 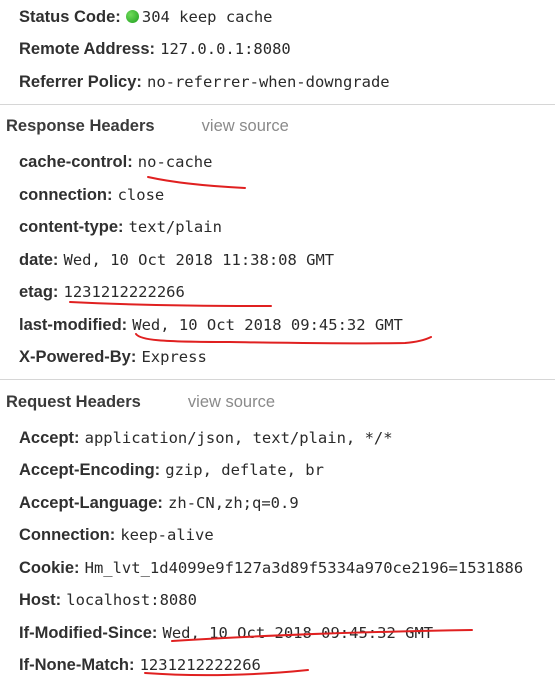 I want to click on response-header-row: date: Wed, 10 Oct 2018 11:38:08 GMT, so click(x=176, y=260).